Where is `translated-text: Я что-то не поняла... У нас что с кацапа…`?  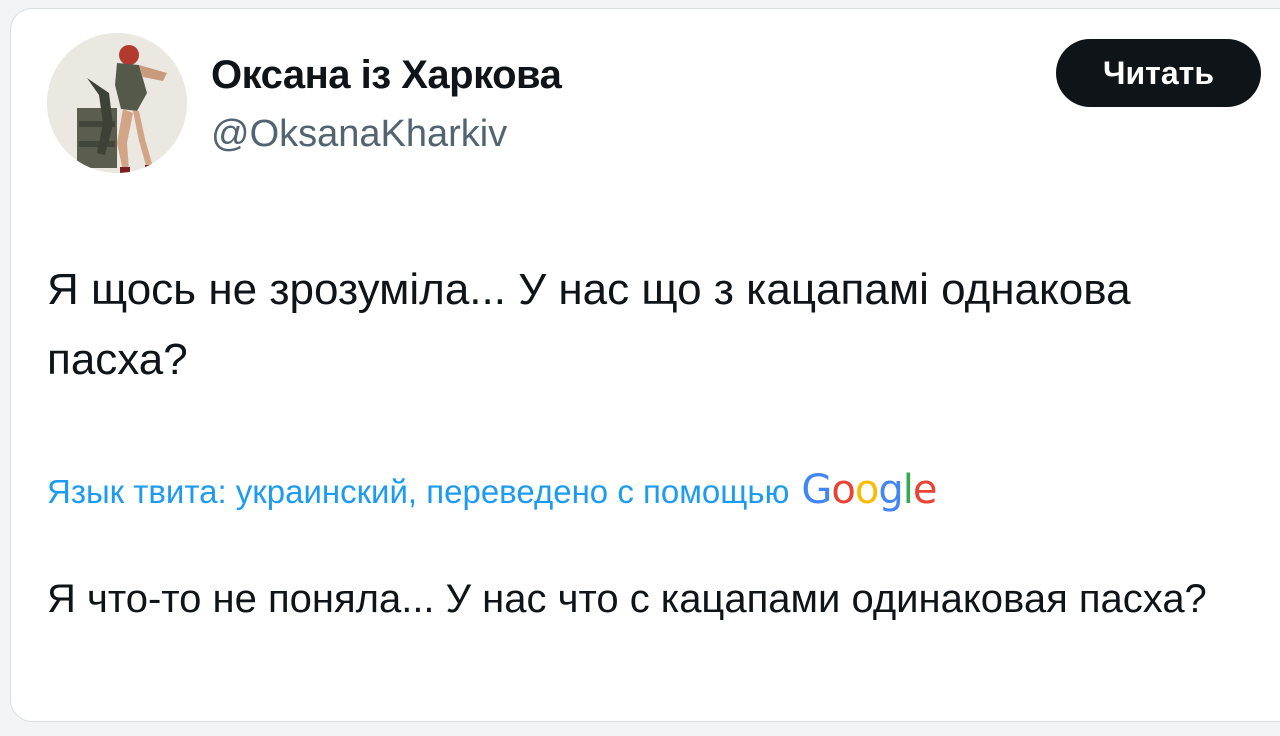 translated-text: Я что-то не поняла... У нас что с кацапа… is located at coordinates (627, 599).